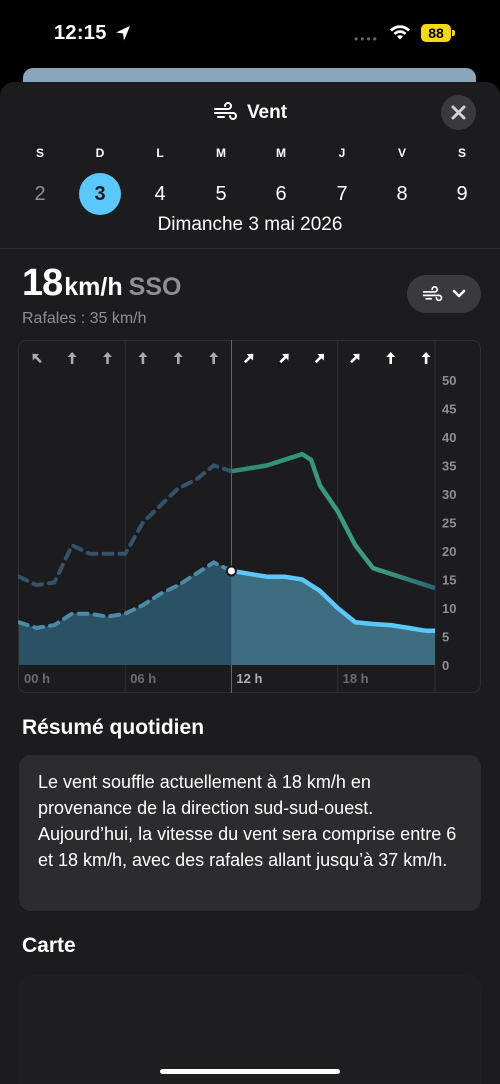 Image resolution: width=500 pixels, height=1084 pixels. Describe the element at coordinates (366, 39) in the screenshot. I see `cellular-signal-icon: ••••` at that location.